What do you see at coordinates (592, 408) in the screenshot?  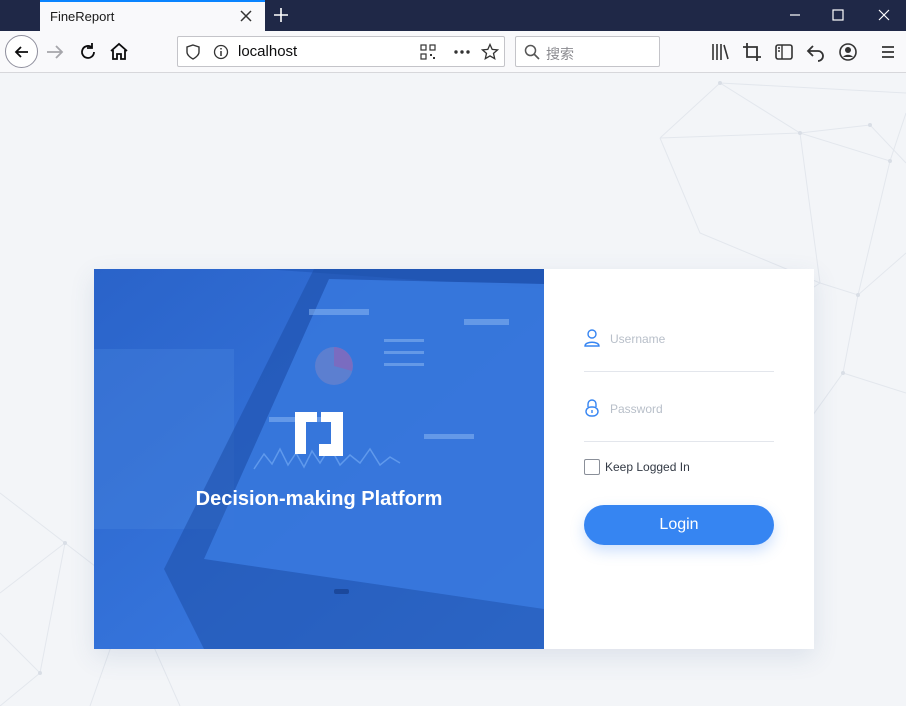 I see `lock-icon` at bounding box center [592, 408].